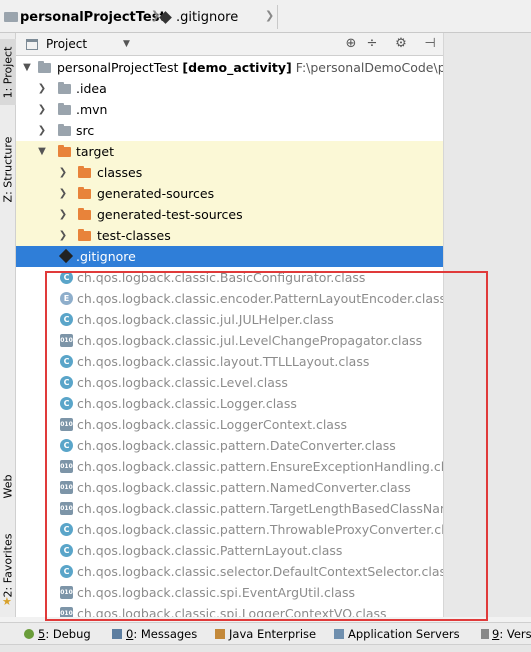 The width and height of the screenshot is (531, 652). I want to click on tab-project: 1: Project, so click(8, 72).